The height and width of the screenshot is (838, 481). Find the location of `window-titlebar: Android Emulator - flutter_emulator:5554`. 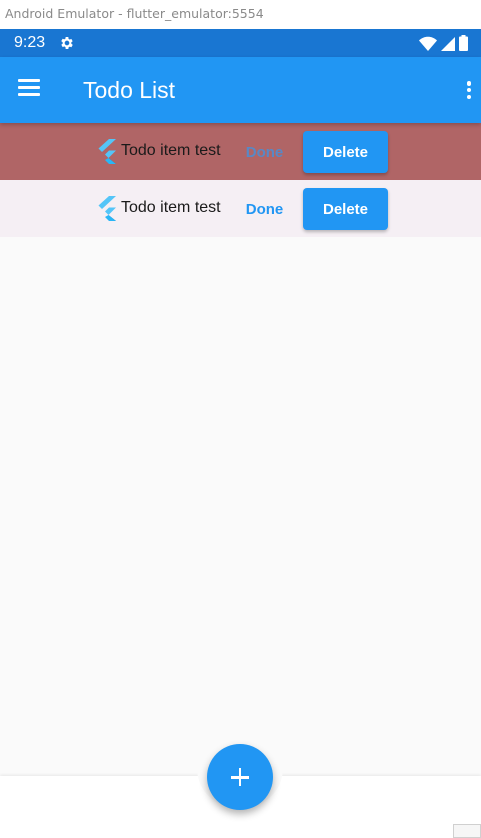

window-titlebar: Android Emulator - flutter_emulator:5554 is located at coordinates (240, 14).